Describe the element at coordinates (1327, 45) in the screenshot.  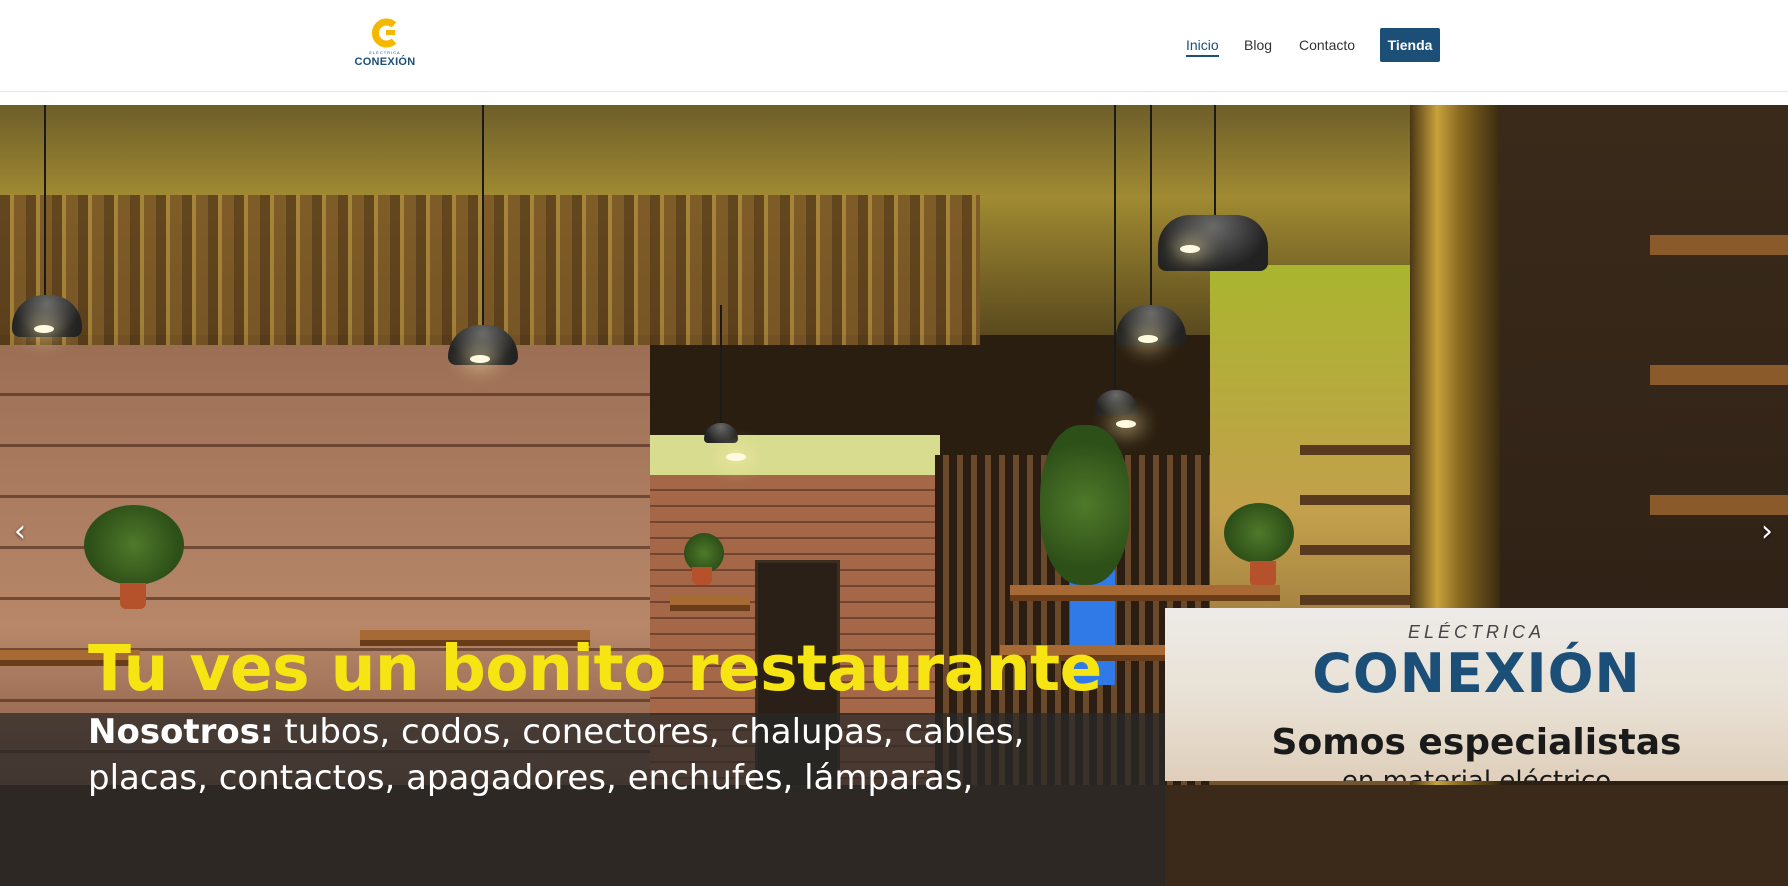
I see `nav-contacto: Contacto` at that location.